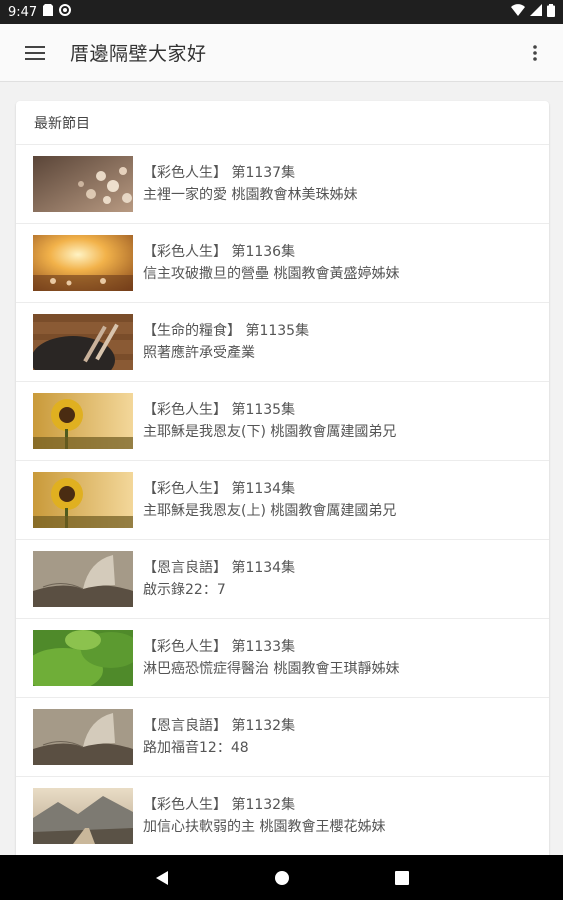  I want to click on sunset-field-thumbnail, so click(83, 263).